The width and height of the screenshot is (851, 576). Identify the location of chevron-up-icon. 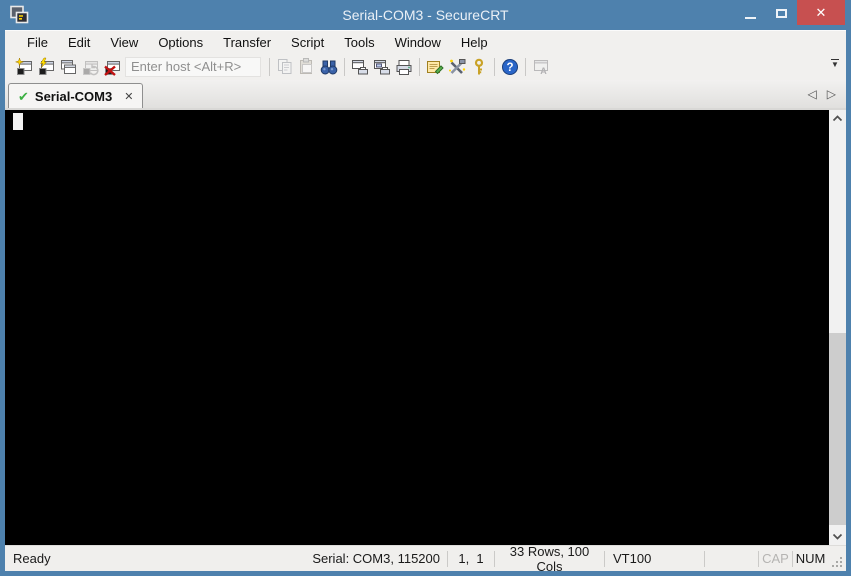
(837, 118).